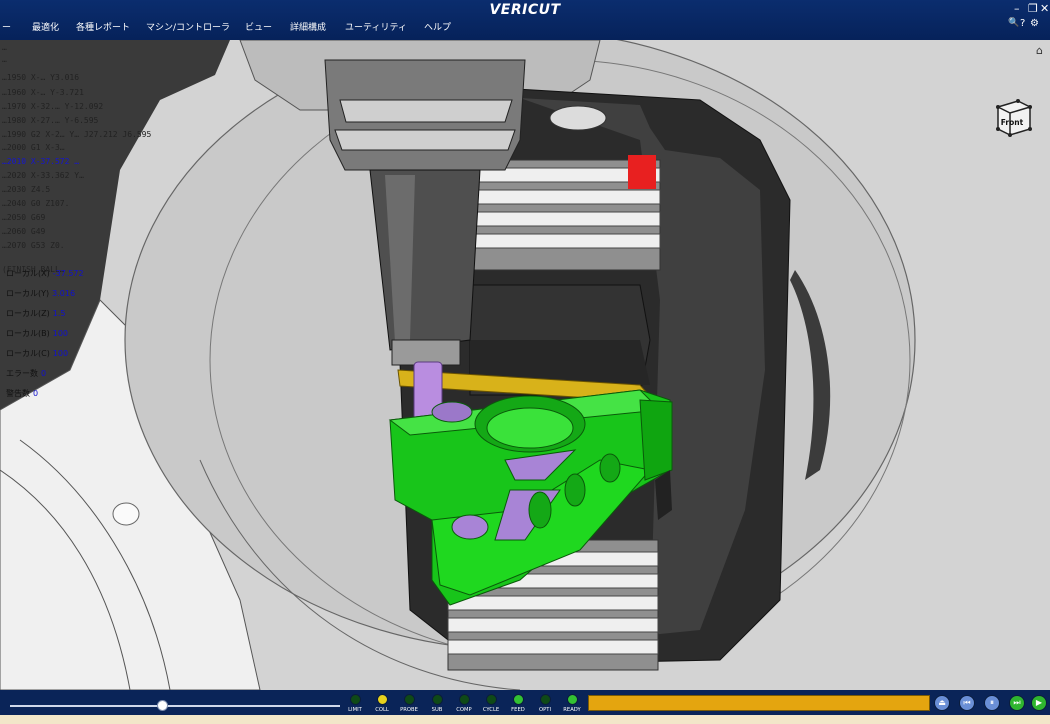 This screenshot has height=724, width=1050. Describe the element at coordinates (53, 106) in the screenshot. I see `nc-line: …1970 X-32.… Y-12.092` at that location.